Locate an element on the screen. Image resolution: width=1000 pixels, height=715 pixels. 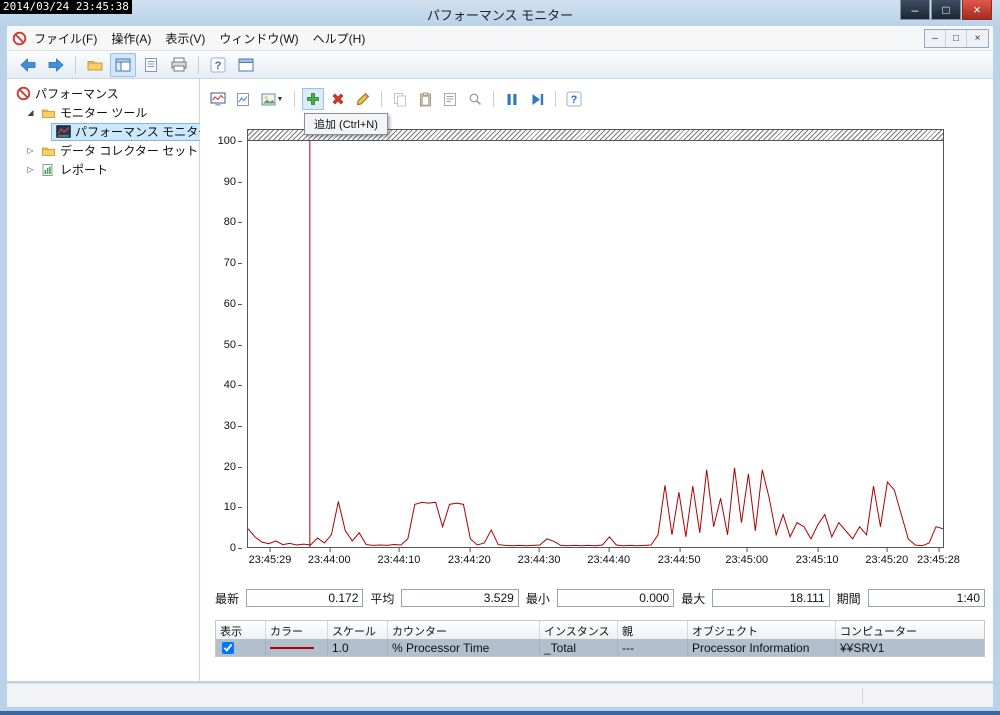
back-arrow-icon is located at coordinates (28, 64).